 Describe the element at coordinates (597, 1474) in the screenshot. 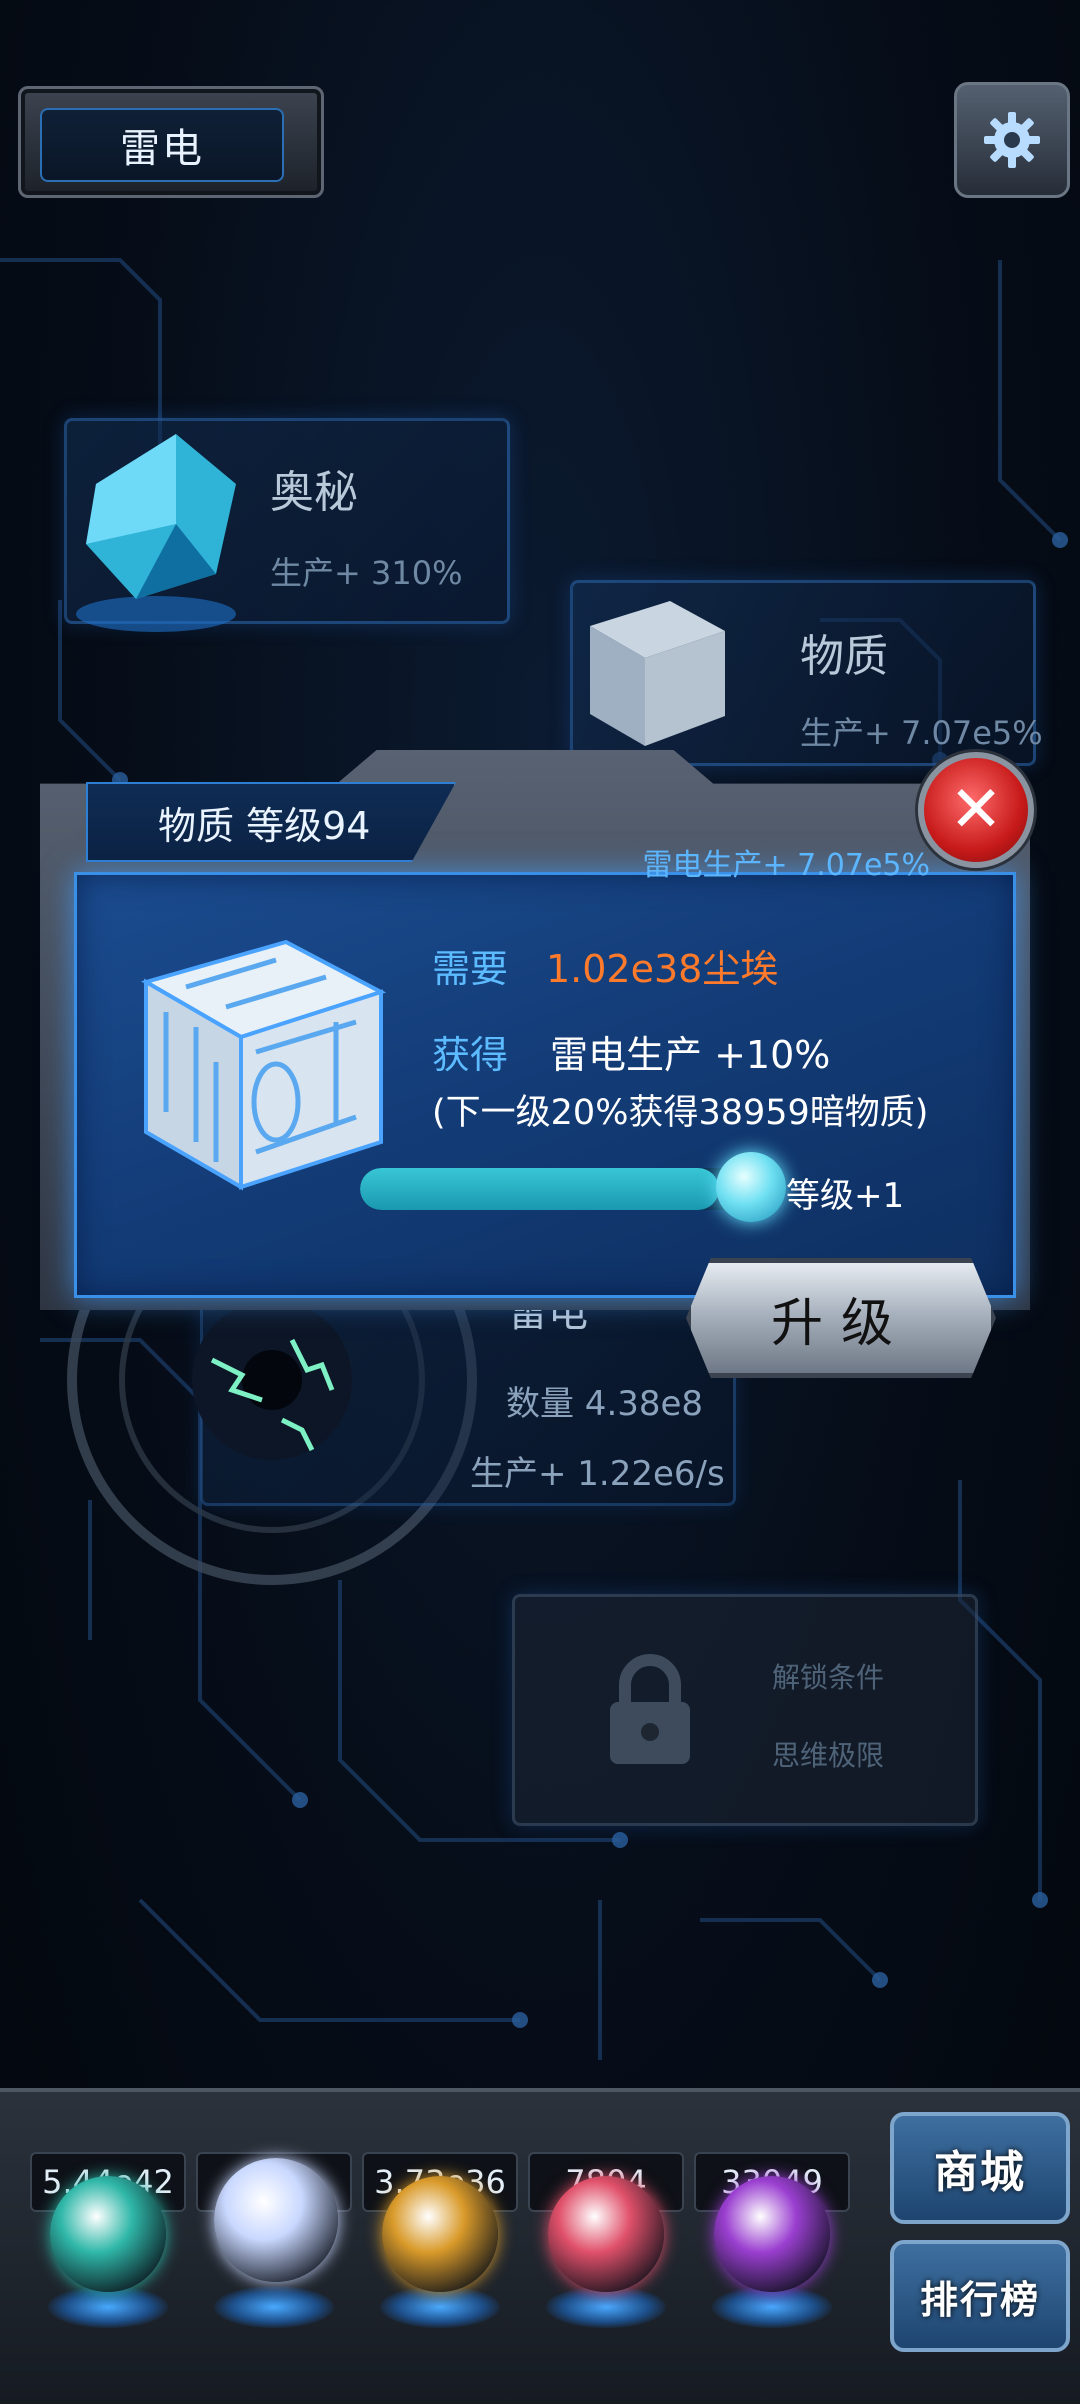

I see `lightning-card-production: 生产+ 1.22e6/s` at that location.